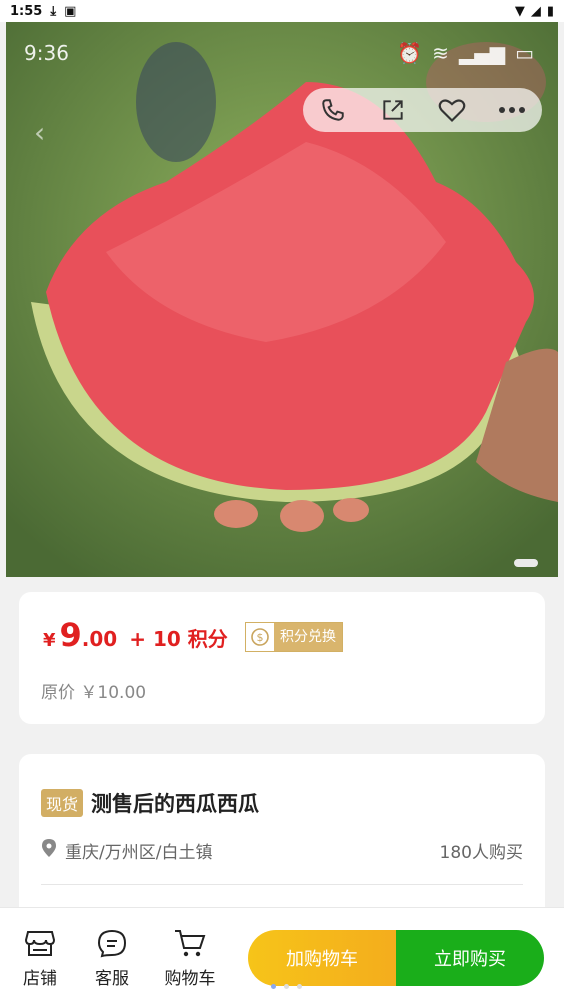  Describe the element at coordinates (175, 804) in the screenshot. I see `product-name: 测售后的西瓜西瓜` at that location.